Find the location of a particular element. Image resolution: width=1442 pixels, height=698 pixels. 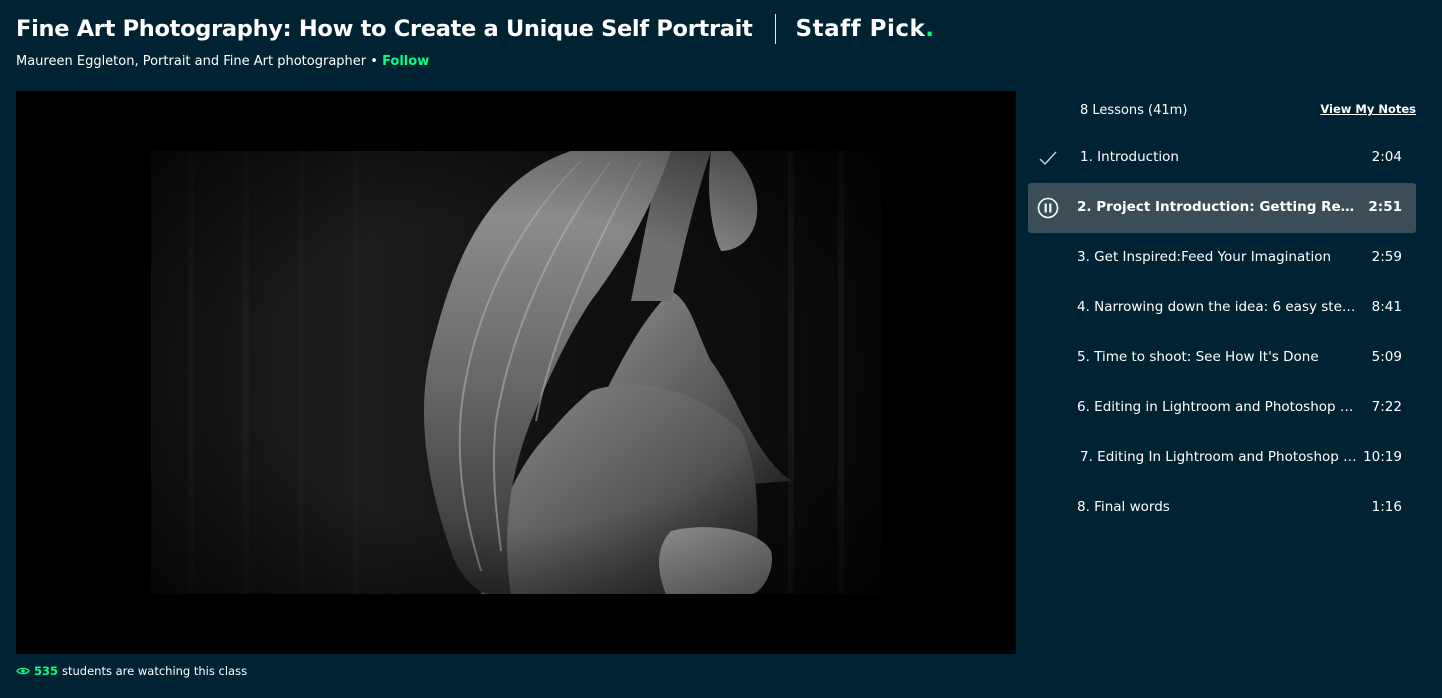

checkmark-icon is located at coordinates (1048, 158).